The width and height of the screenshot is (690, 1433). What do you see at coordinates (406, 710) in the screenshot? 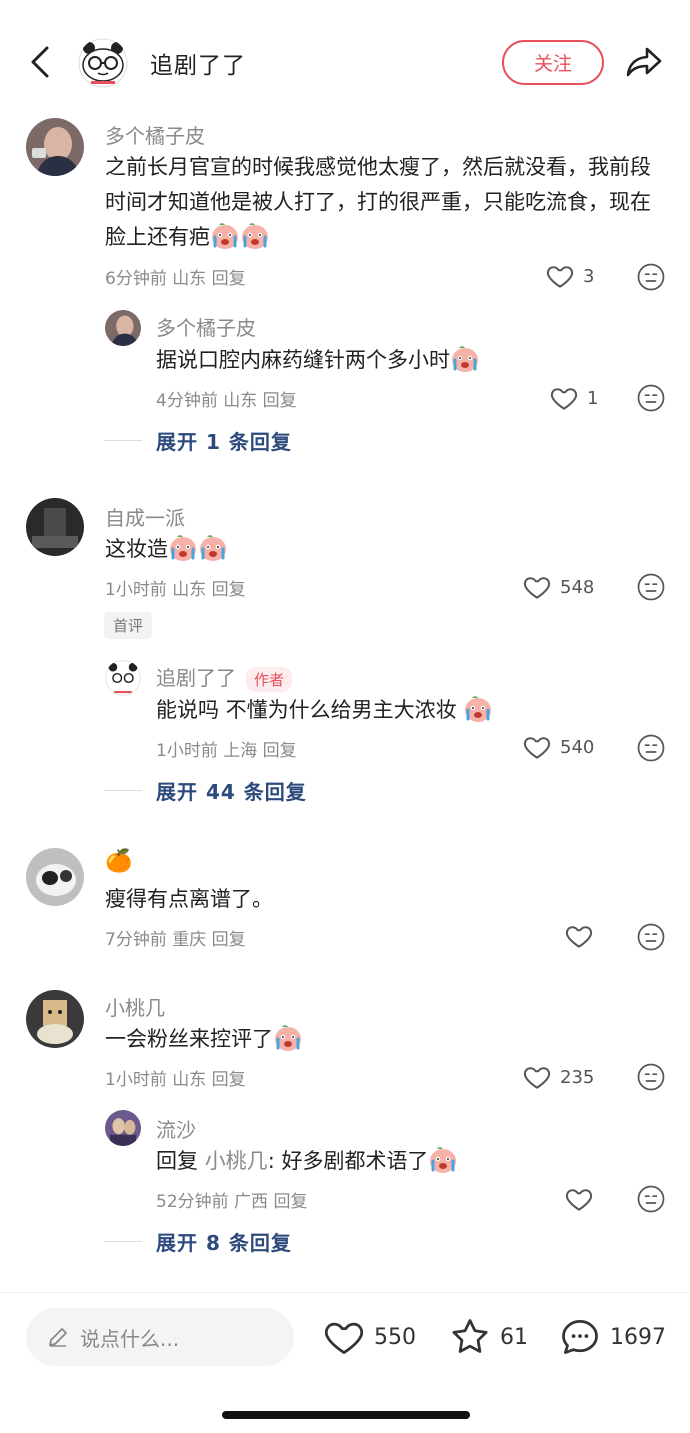
I see `reply-text: 能说吗 不懂为什么给男主大浓妆` at bounding box center [406, 710].